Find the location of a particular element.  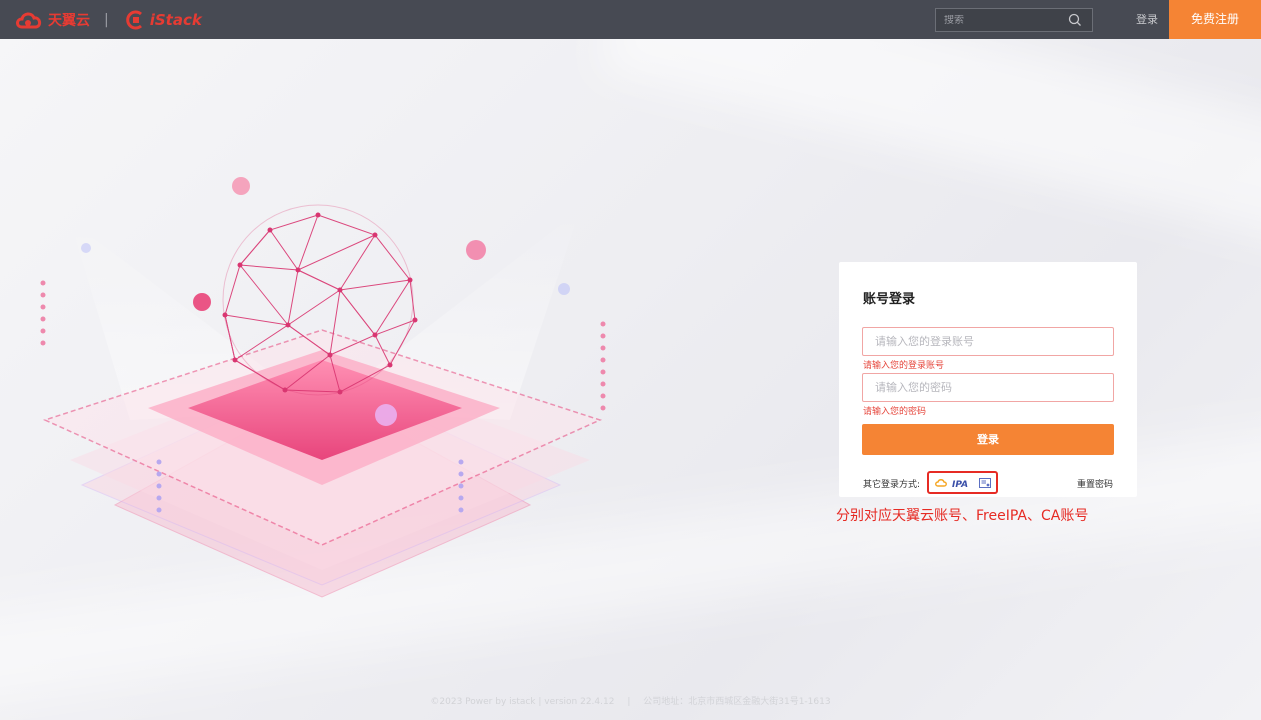

tianyi-cloud-icon is located at coordinates (940, 482).